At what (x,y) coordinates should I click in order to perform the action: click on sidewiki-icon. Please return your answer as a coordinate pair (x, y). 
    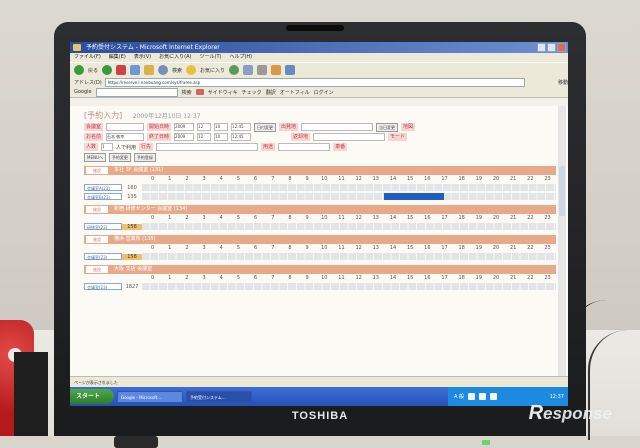
    Looking at the image, I should click on (199, 92).